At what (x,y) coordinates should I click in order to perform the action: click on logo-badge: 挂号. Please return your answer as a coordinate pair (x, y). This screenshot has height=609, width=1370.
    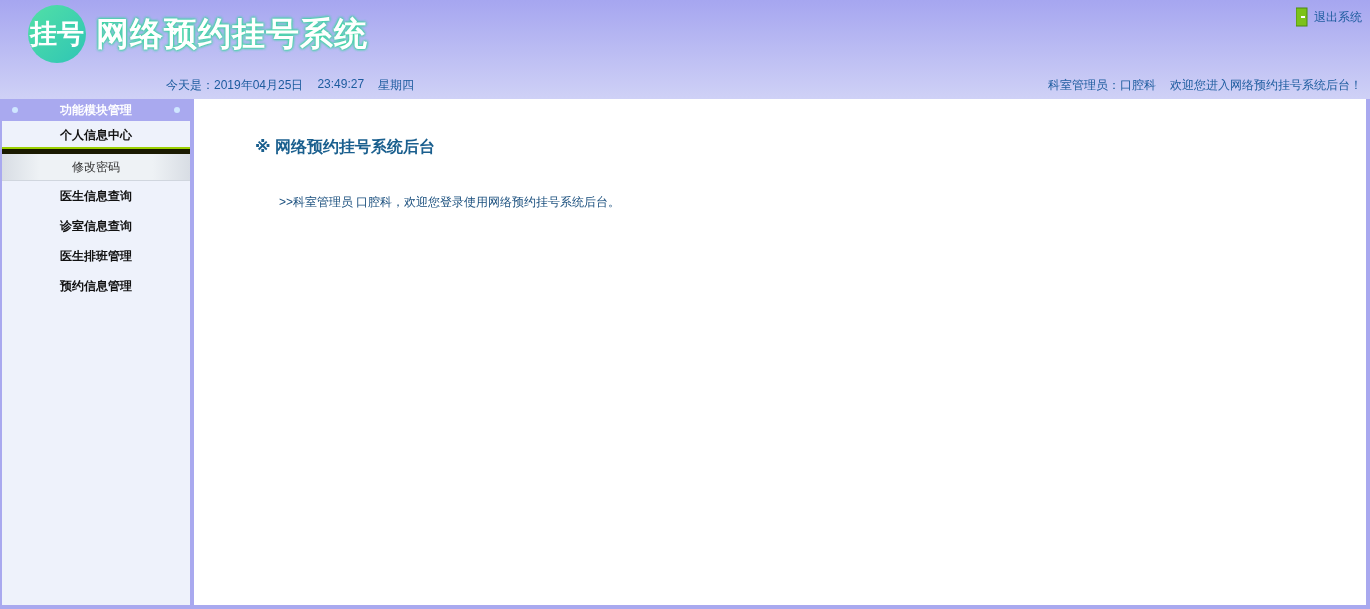
    Looking at the image, I should click on (57, 34).